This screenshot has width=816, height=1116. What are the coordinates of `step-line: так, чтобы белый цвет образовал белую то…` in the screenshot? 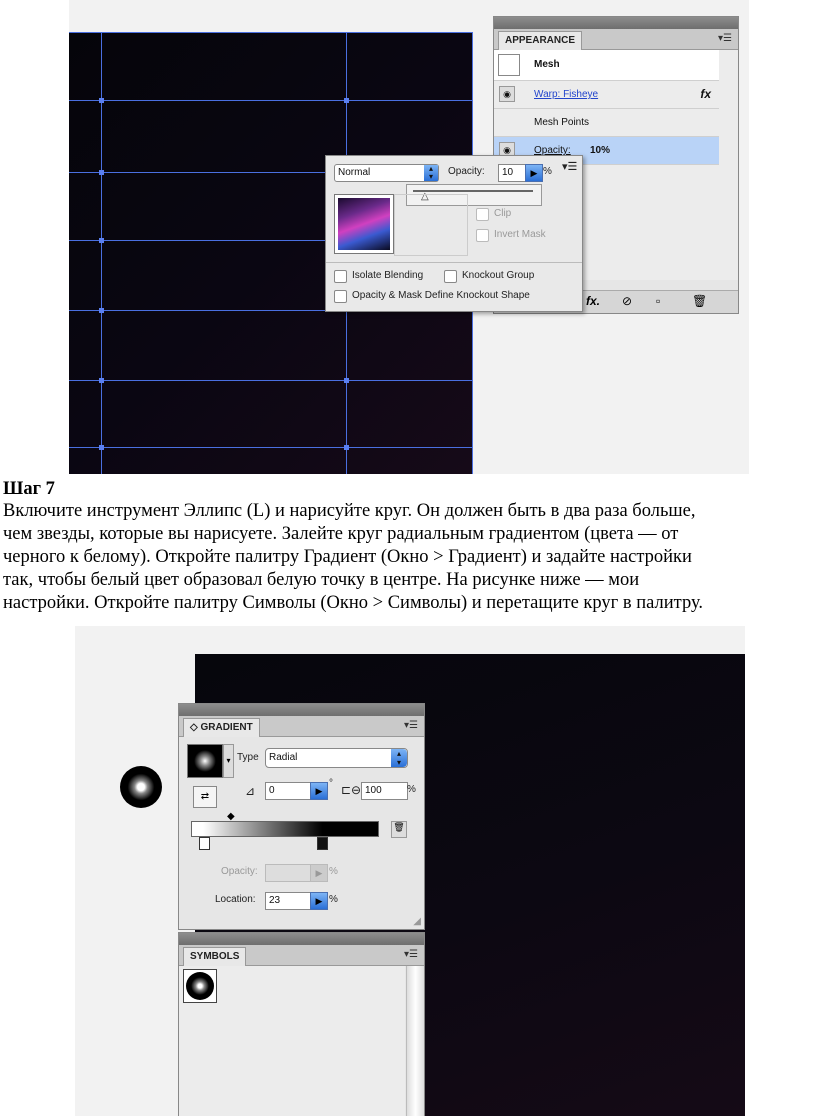 It's located at (321, 580).